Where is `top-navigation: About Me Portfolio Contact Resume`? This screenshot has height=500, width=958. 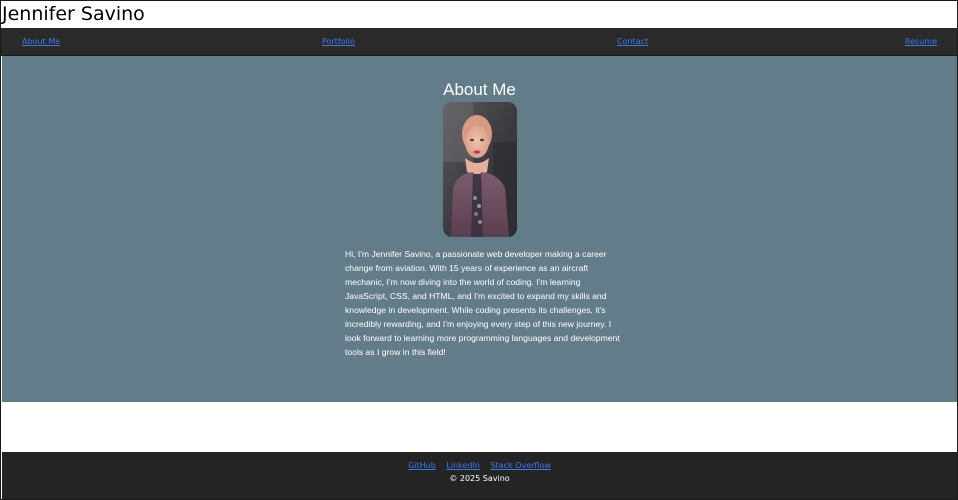
top-navigation: About Me Portfolio Contact Resume is located at coordinates (479, 42).